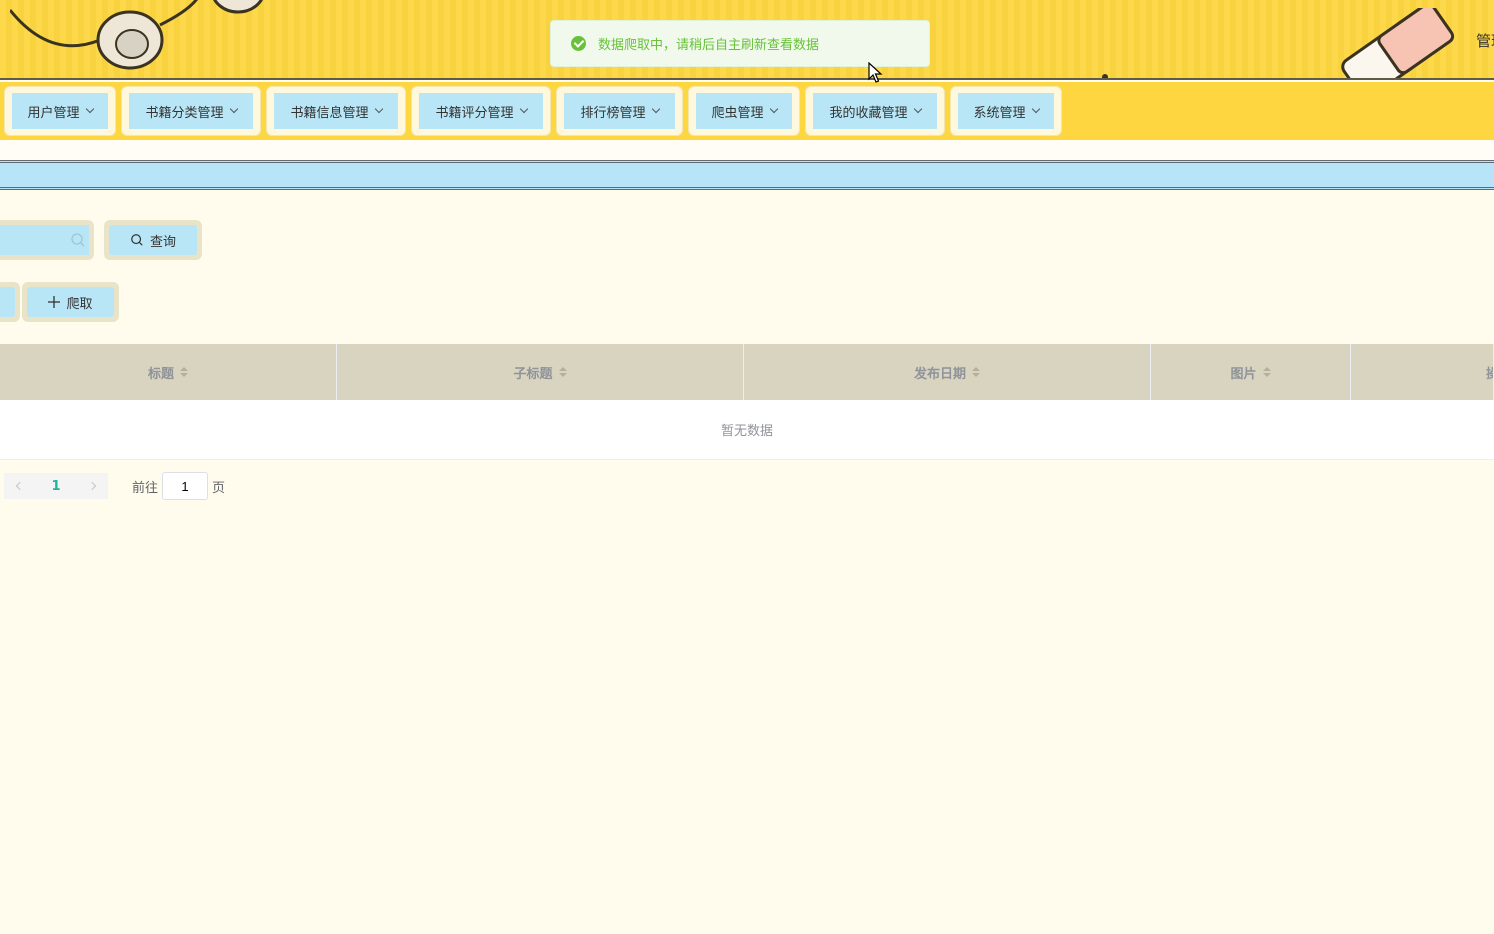  What do you see at coordinates (136, 35) in the screenshot?
I see `headphone-decoration-icon` at bounding box center [136, 35].